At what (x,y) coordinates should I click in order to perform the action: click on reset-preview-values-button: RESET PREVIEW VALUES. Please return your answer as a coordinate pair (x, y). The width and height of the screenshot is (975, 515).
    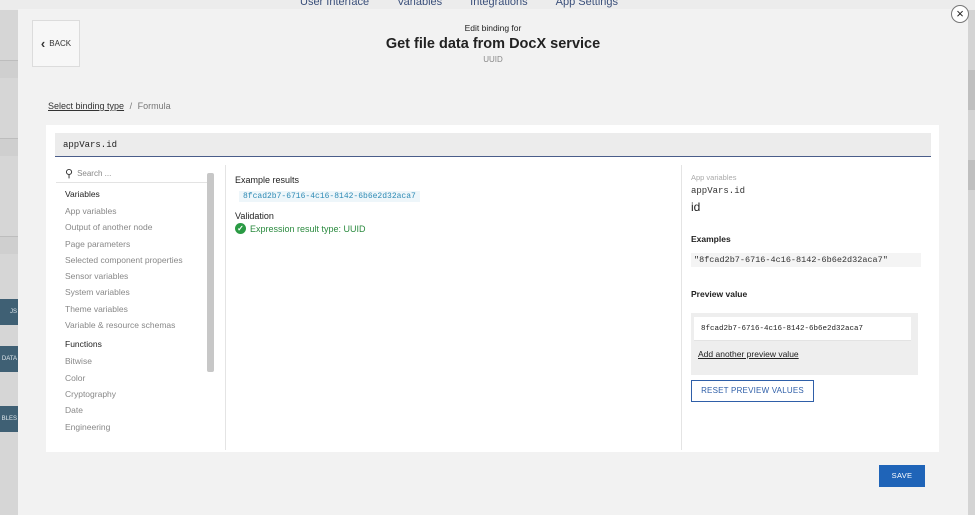
    Looking at the image, I should click on (752, 391).